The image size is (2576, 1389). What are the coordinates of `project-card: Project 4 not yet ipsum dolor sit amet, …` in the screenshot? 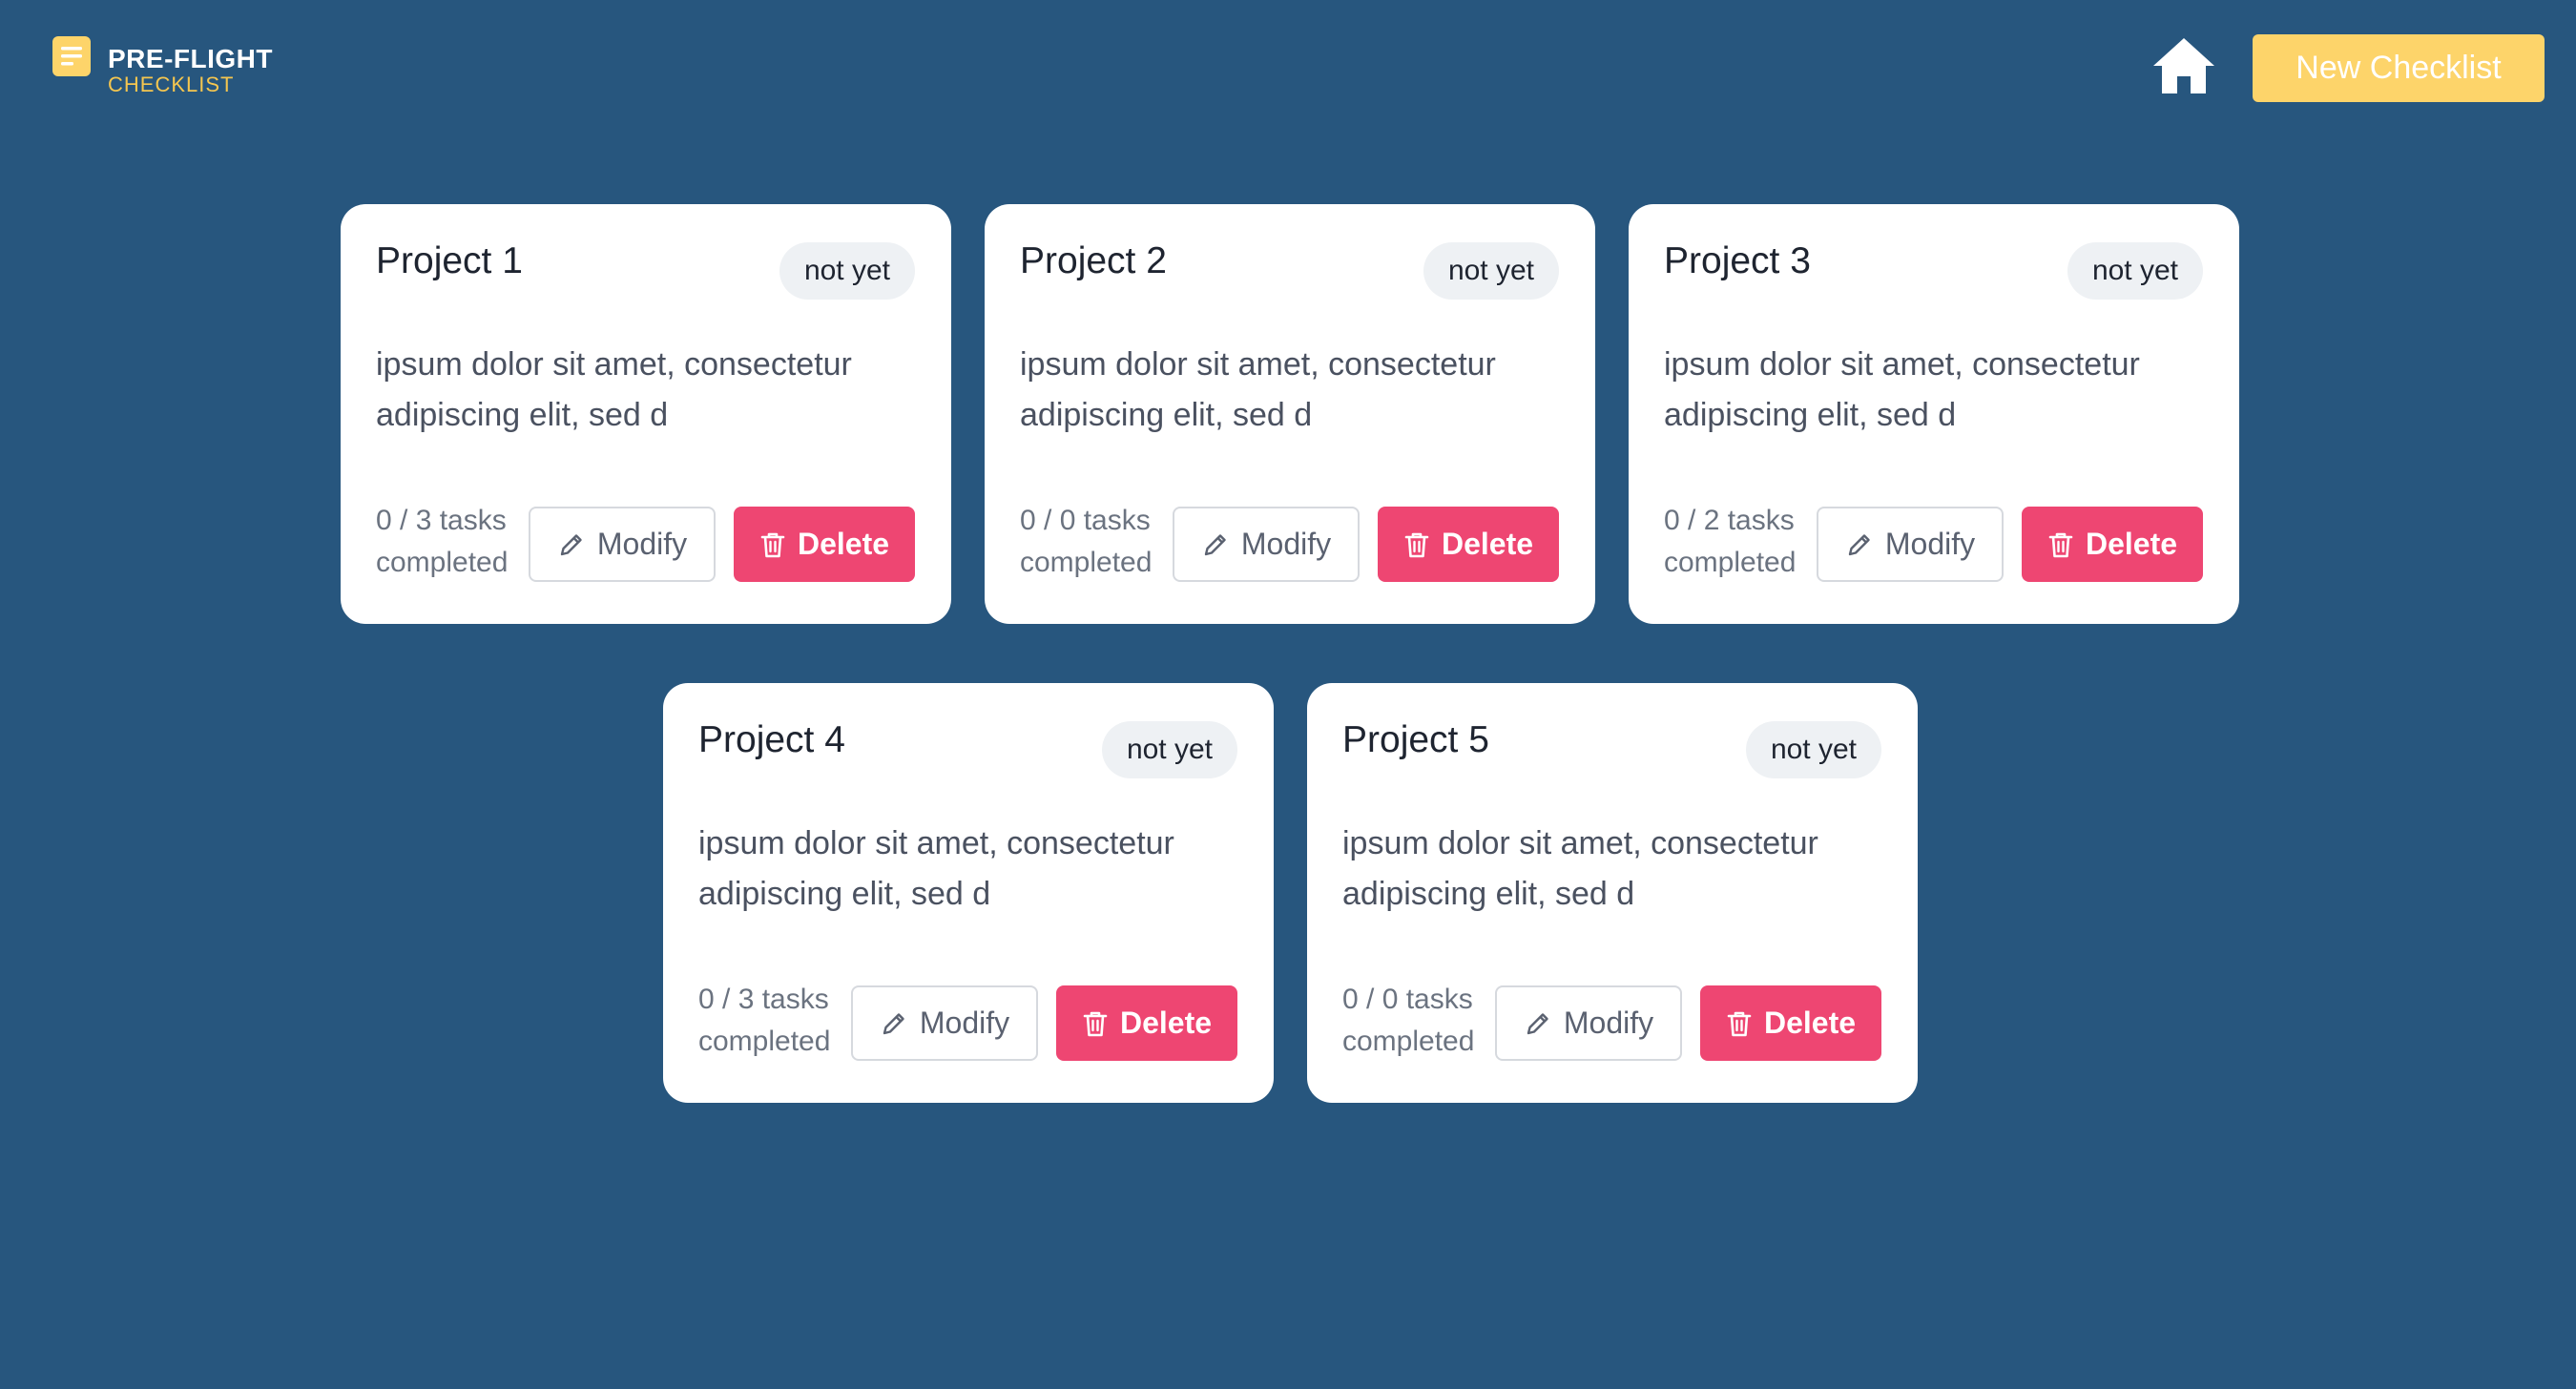 It's located at (968, 893).